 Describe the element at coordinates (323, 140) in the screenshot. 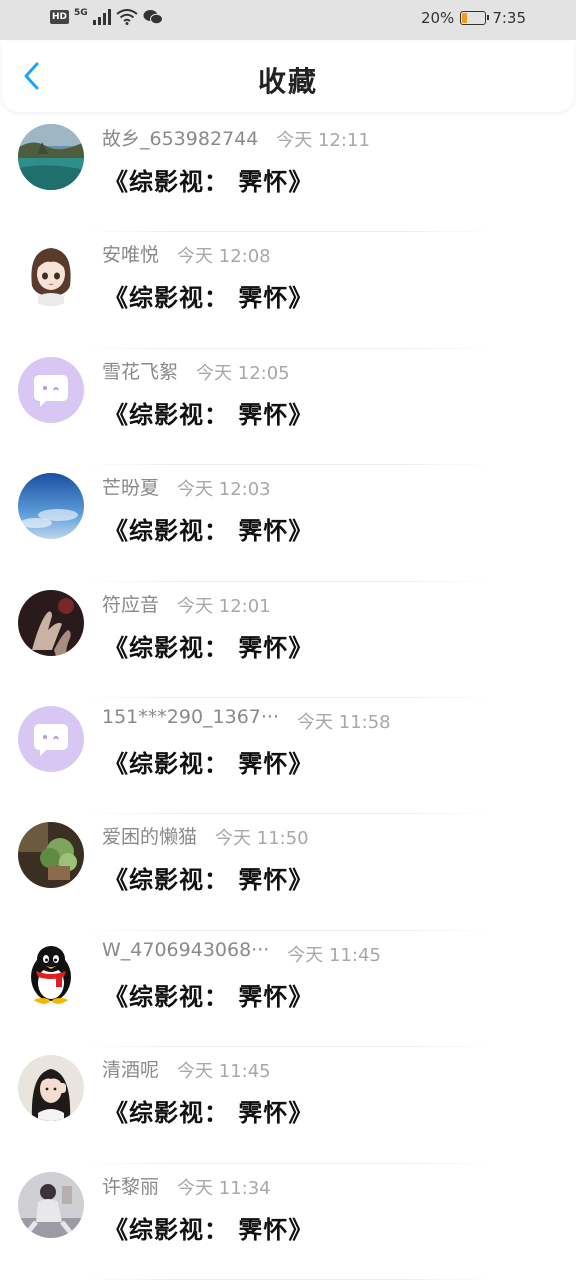

I see `timestamp: 今天 12:11` at that location.